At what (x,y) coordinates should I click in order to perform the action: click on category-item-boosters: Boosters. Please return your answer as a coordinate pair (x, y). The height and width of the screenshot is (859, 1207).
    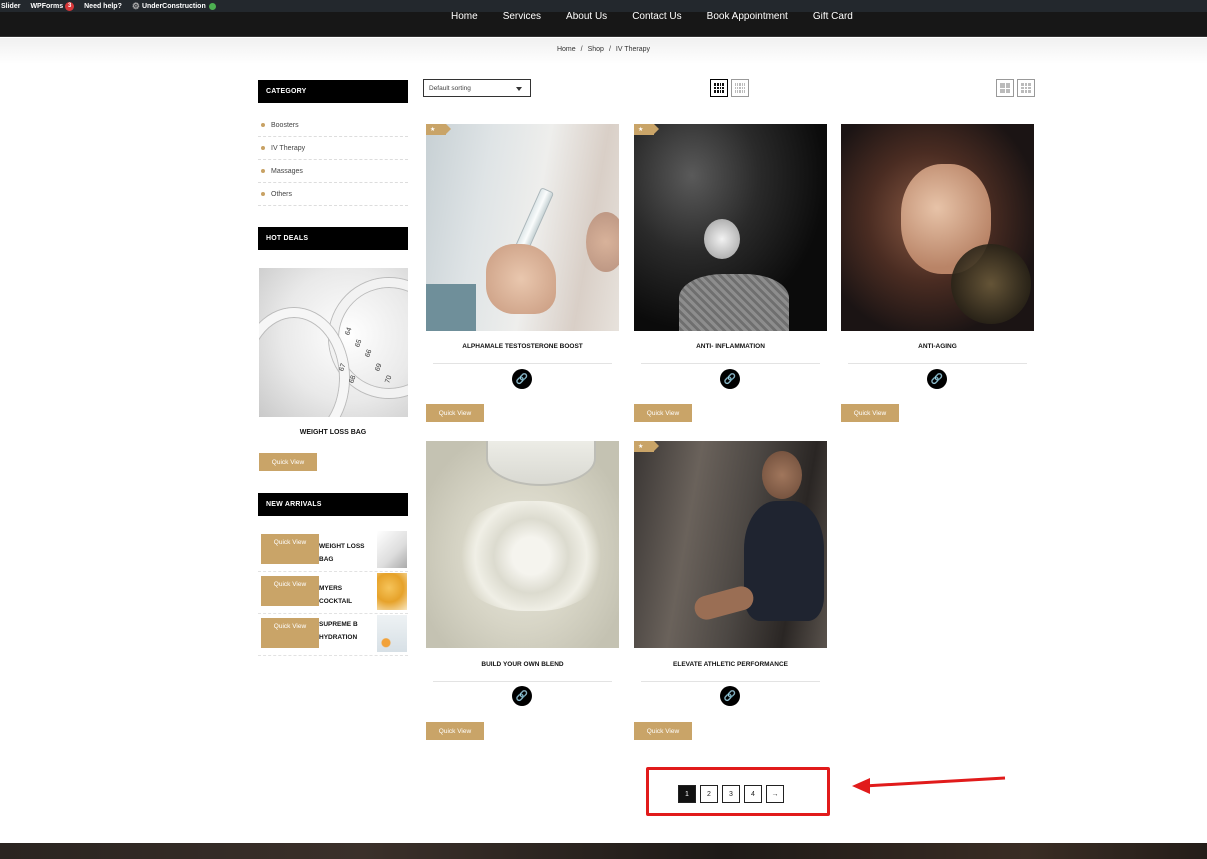
    Looking at the image, I should click on (333, 125).